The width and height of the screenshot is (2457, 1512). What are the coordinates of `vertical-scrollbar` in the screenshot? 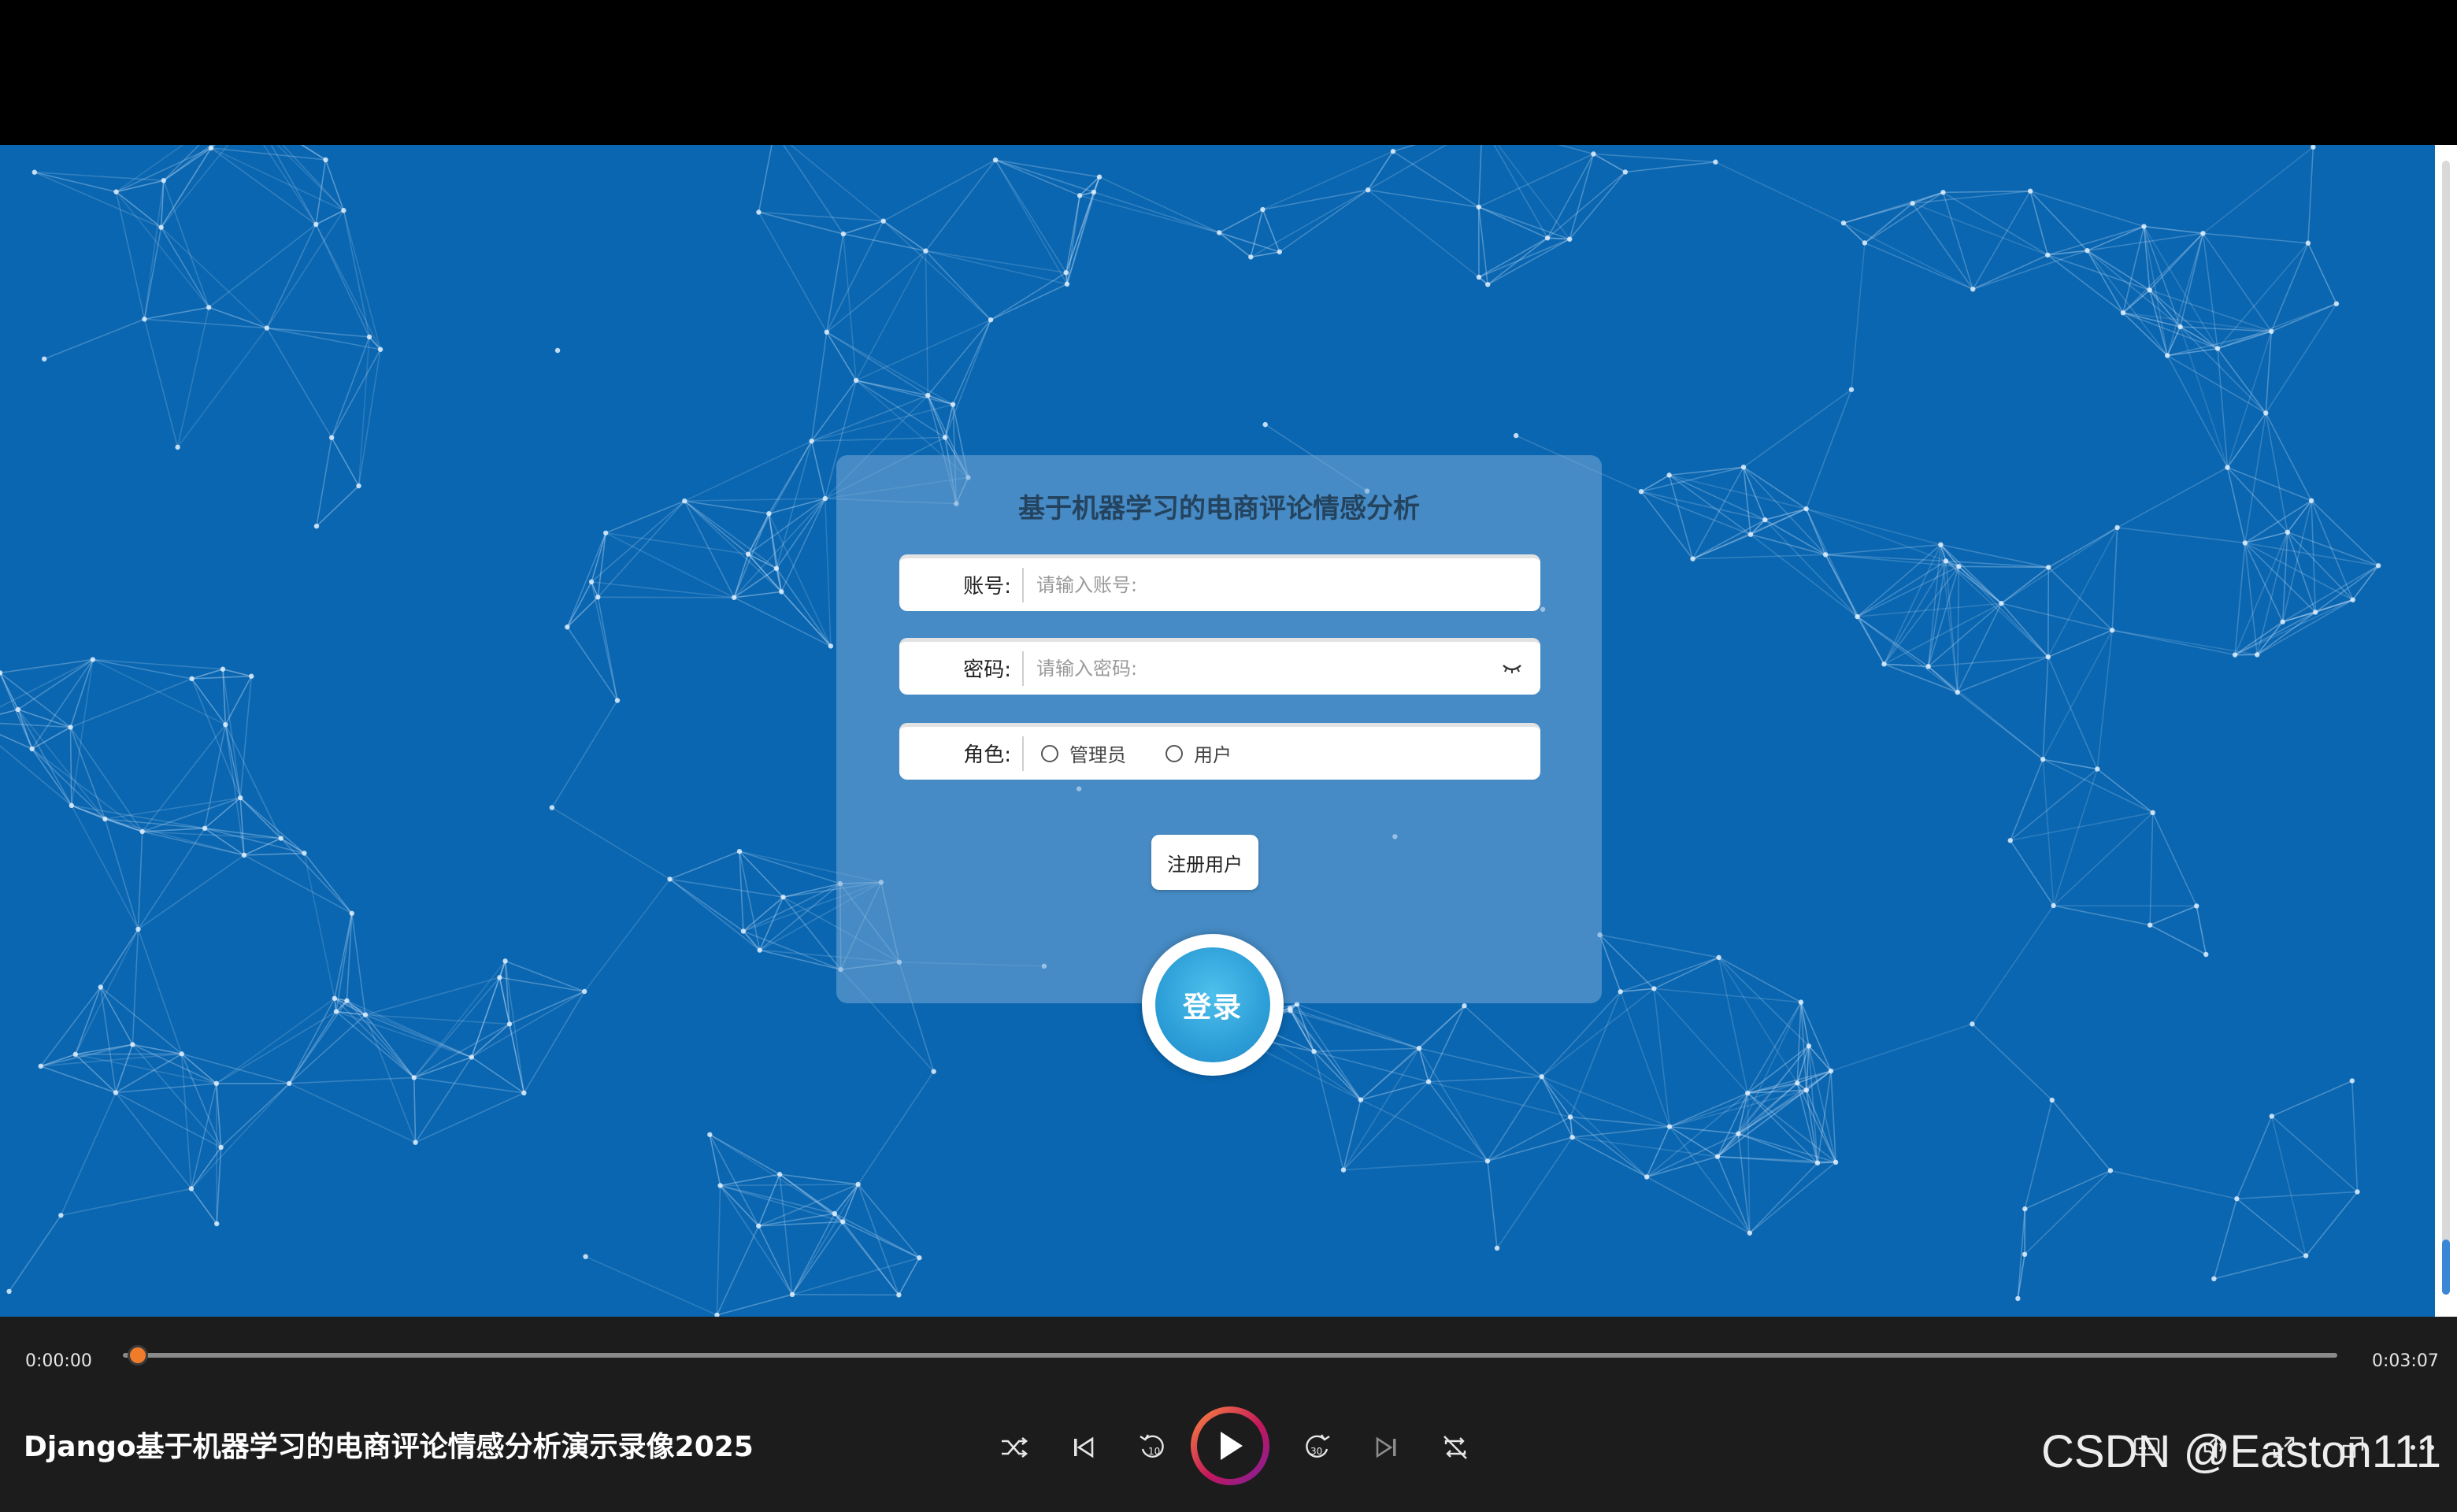 It's located at (2446, 731).